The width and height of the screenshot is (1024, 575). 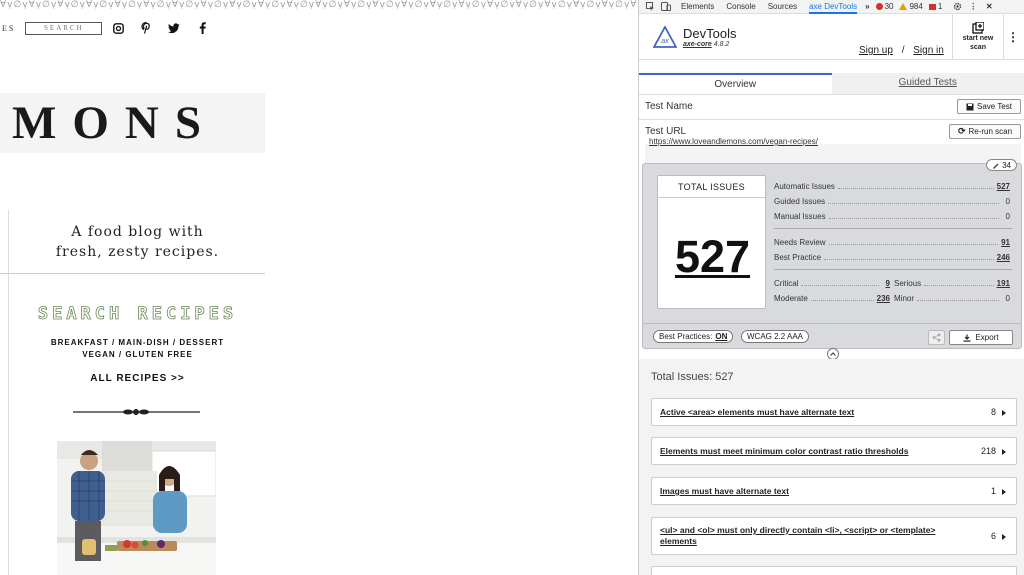 I want to click on devtools-menu-kebab-icon: ⋮, so click(x=973, y=7).